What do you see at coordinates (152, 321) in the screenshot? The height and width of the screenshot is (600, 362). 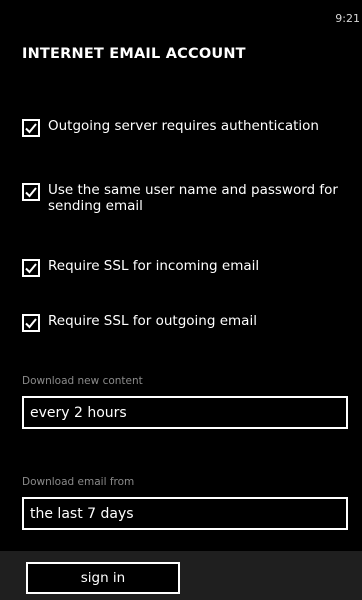 I see `ssl-outgoing-label: Require SSL for outgoing email` at bounding box center [152, 321].